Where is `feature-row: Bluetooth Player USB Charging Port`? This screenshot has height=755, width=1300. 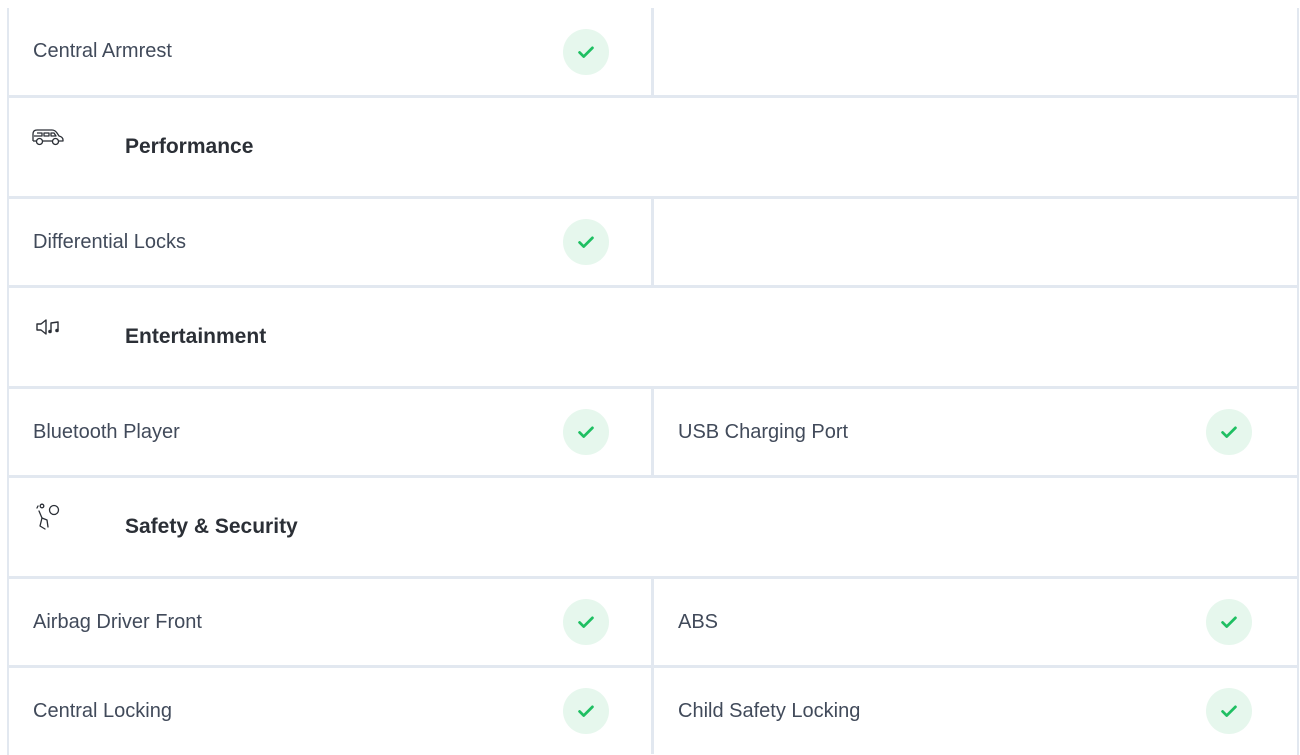 feature-row: Bluetooth Player USB Charging Port is located at coordinates (653, 433).